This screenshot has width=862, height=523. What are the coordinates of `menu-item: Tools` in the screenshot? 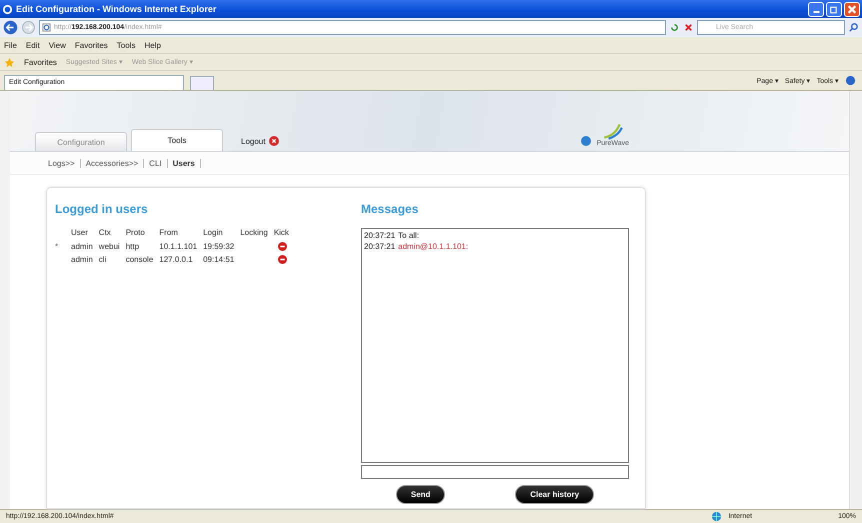 It's located at (126, 45).